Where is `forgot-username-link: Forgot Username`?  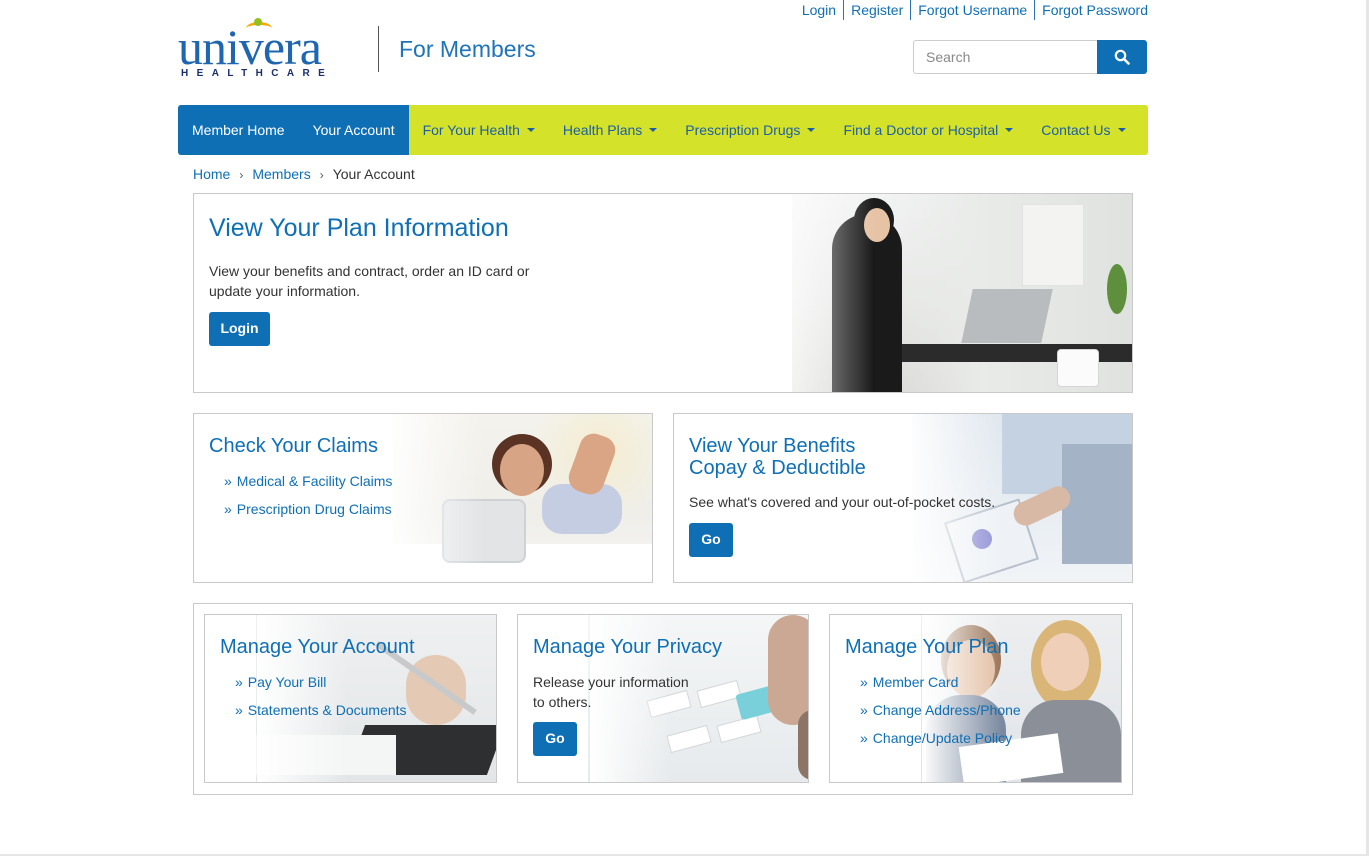 forgot-username-link: Forgot Username is located at coordinates (972, 10).